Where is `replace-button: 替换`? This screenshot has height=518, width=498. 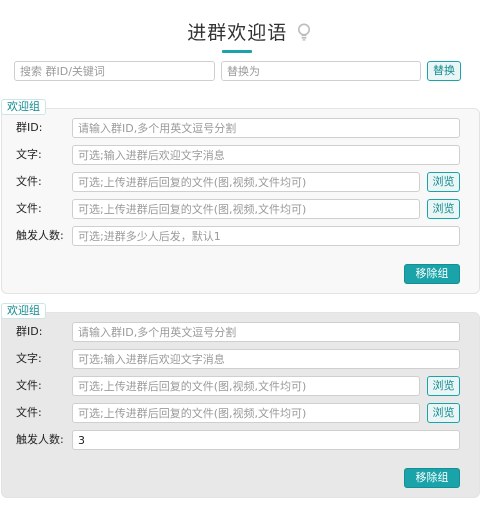
replace-button: 替换 is located at coordinates (444, 71).